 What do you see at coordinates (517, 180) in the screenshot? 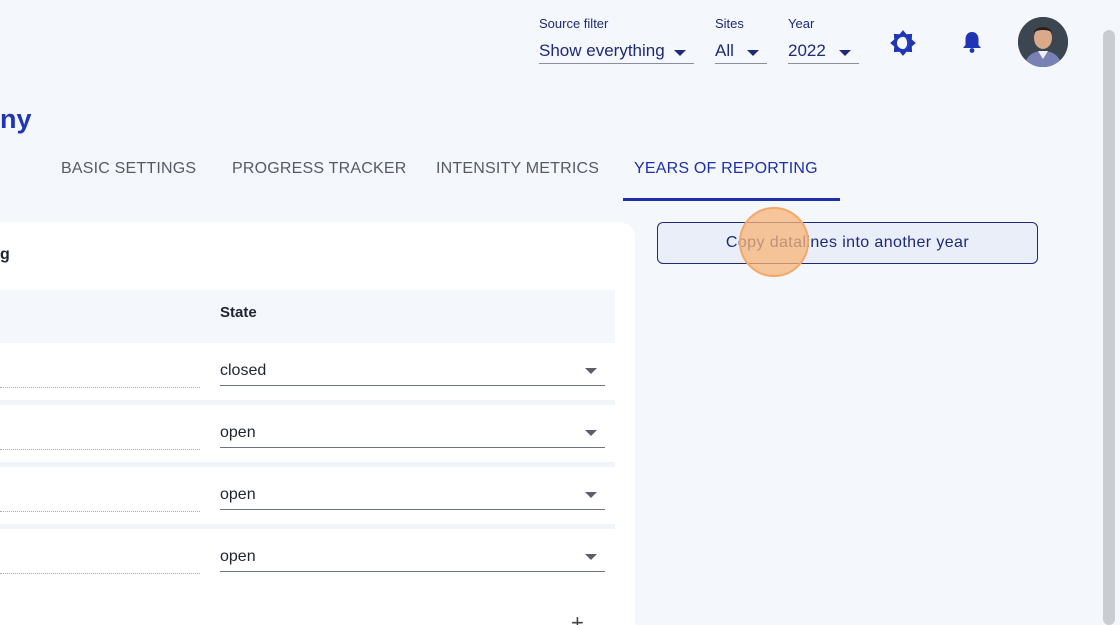
I see `tab-intensity-metrics: INTENSITY METRICS` at bounding box center [517, 180].